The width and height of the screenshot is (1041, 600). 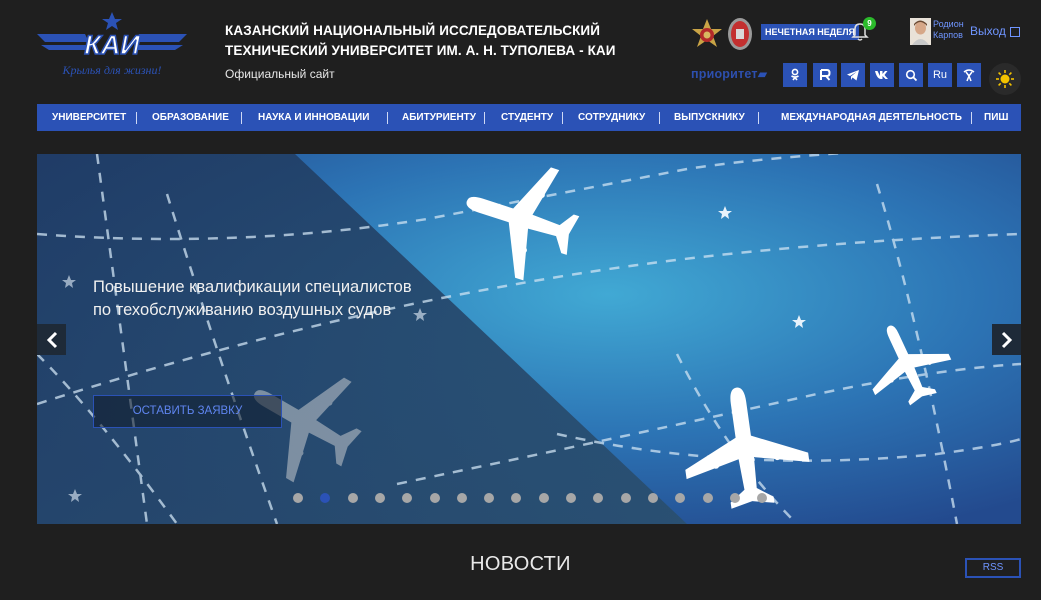 I want to click on site-subtitle: Официальный сайт, so click(x=280, y=74).